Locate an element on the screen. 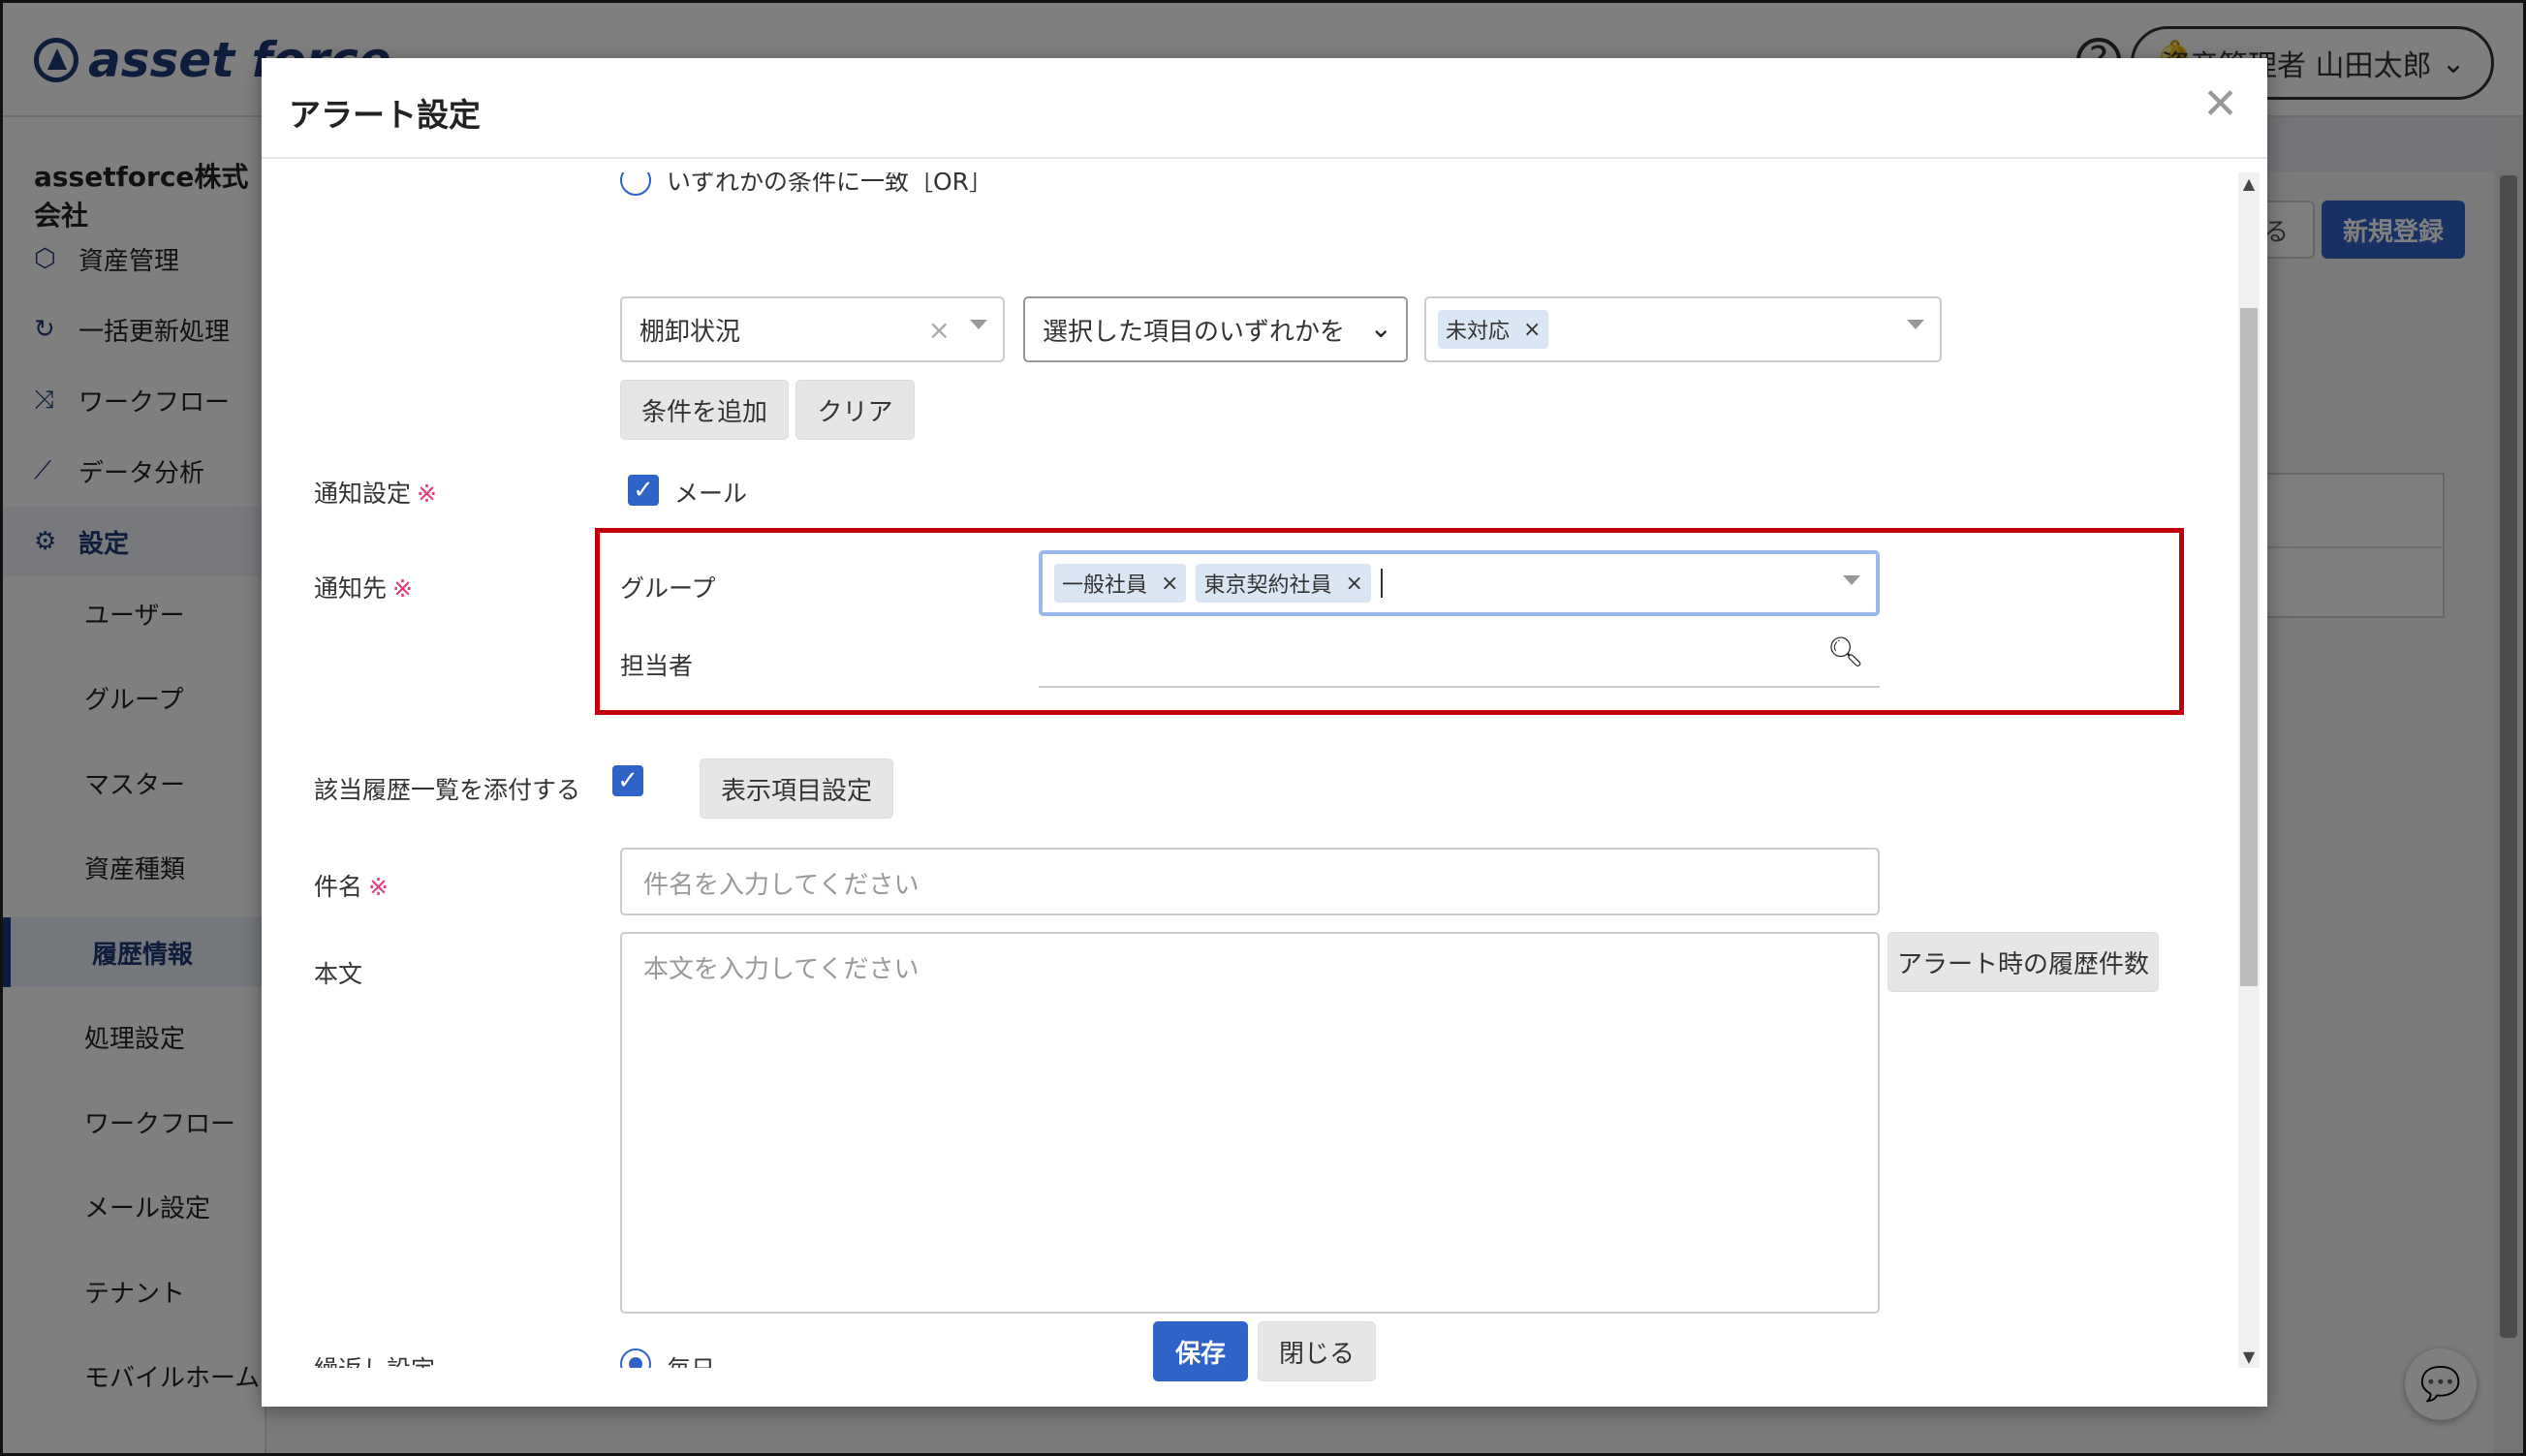 The width and height of the screenshot is (2526, 1456). display-settings-button: 表示項目設定 is located at coordinates (796, 789).